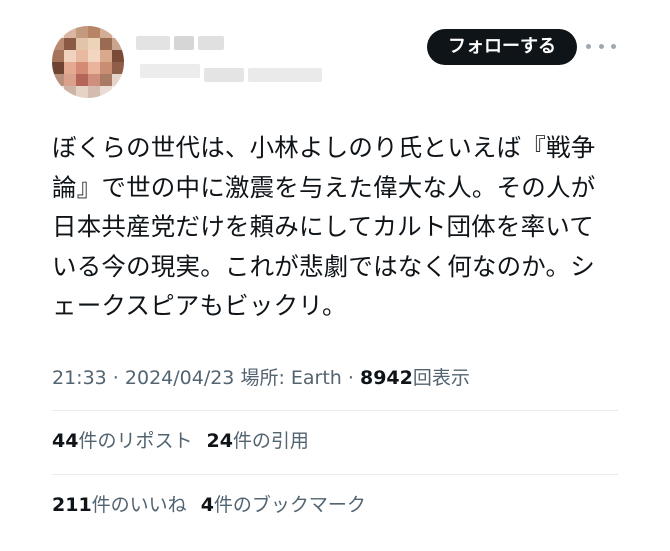 This screenshot has height=551, width=670. What do you see at coordinates (65, 441) in the screenshot?
I see `reposts-count: 44` at bounding box center [65, 441].